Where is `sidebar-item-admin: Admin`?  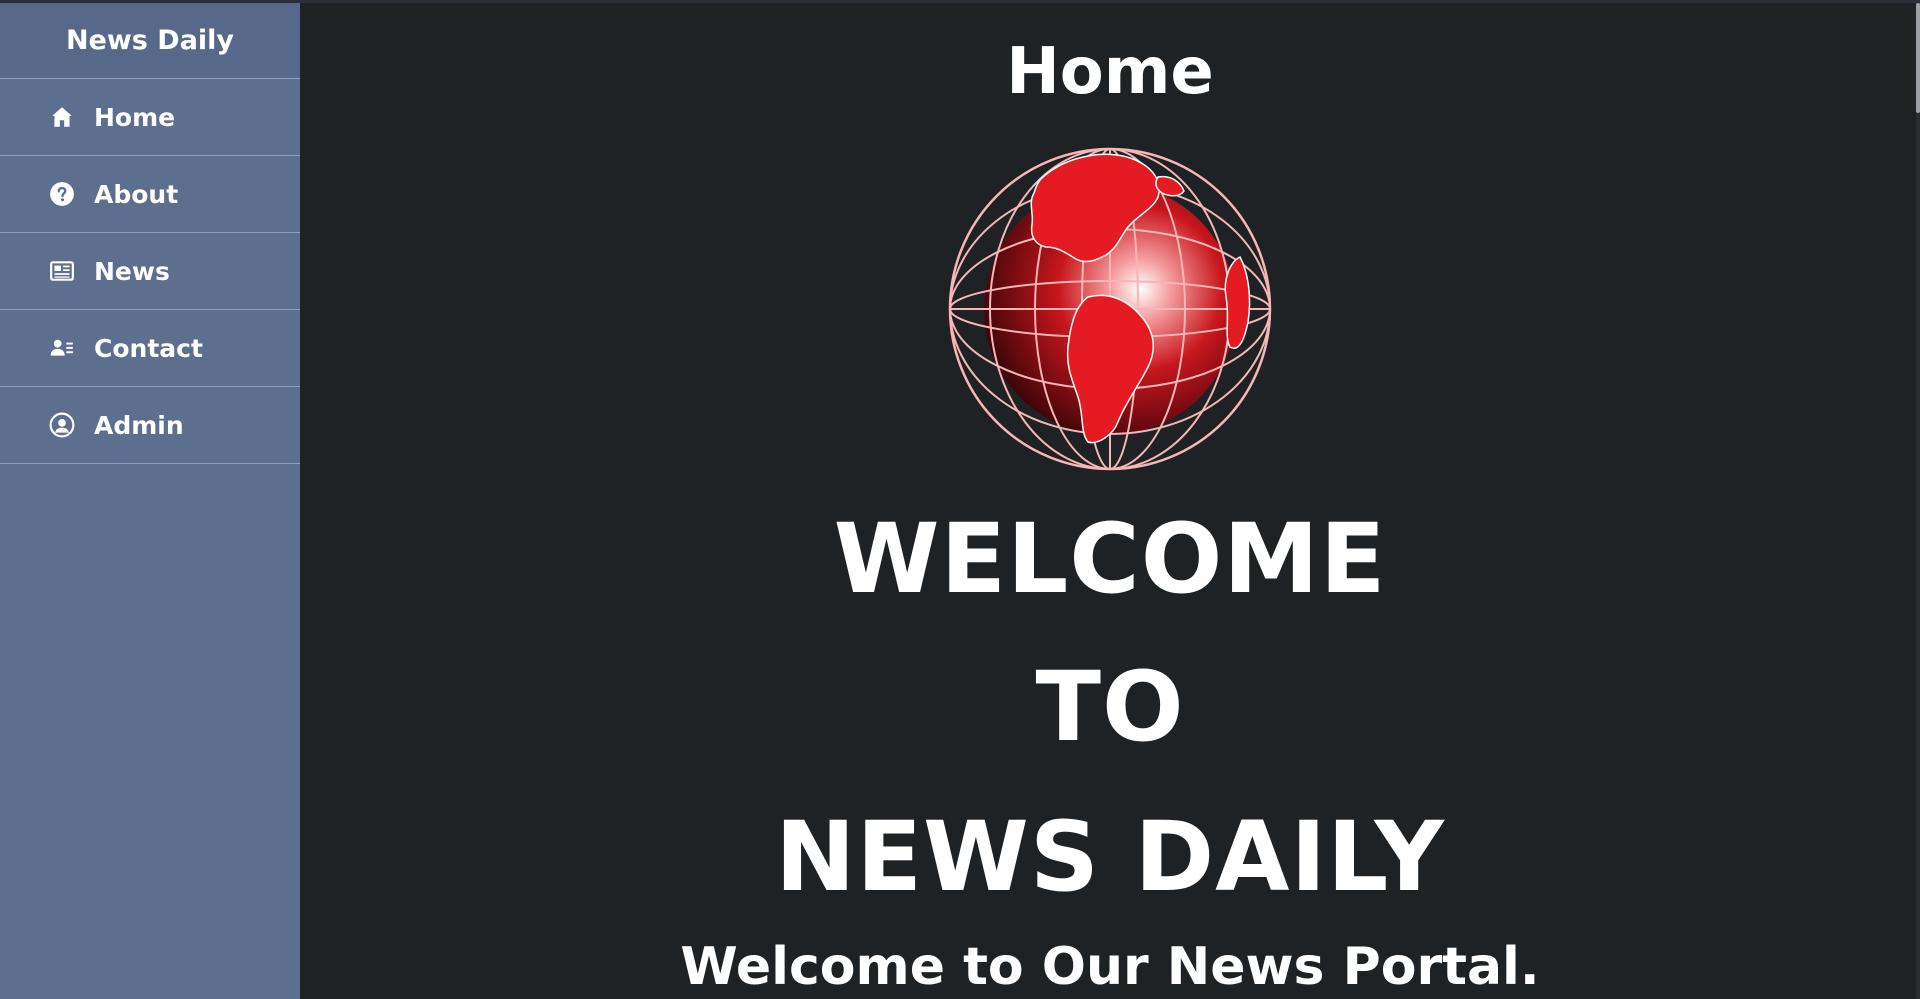
sidebar-item-admin: Admin is located at coordinates (150, 425).